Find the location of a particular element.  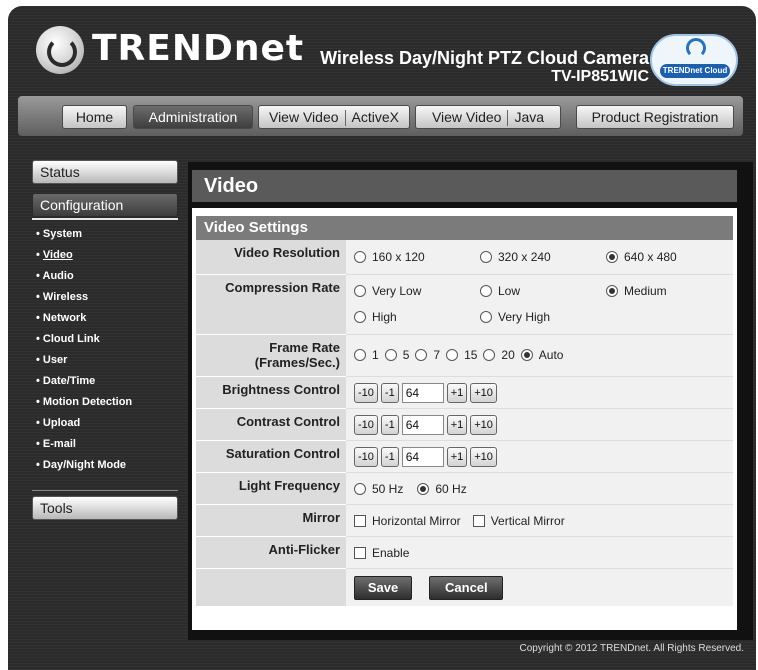

cancel-button: Cancel is located at coordinates (466, 587).